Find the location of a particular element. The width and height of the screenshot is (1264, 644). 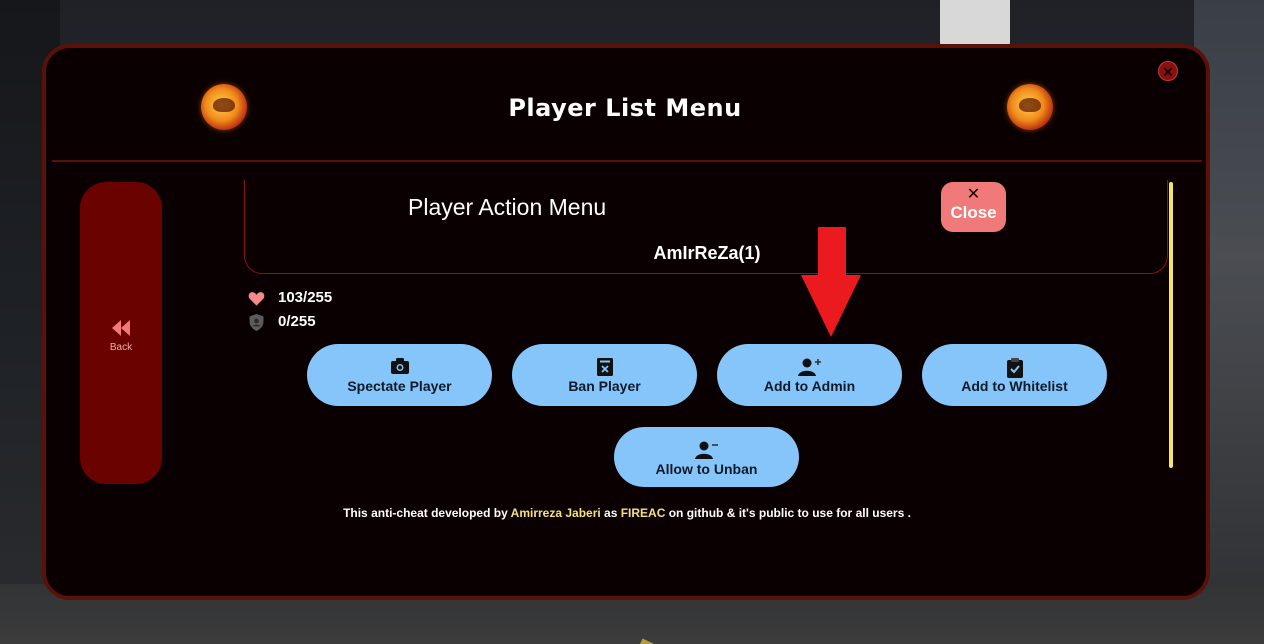

footer-prefix: This anti-cheat developed by is located at coordinates (427, 513).